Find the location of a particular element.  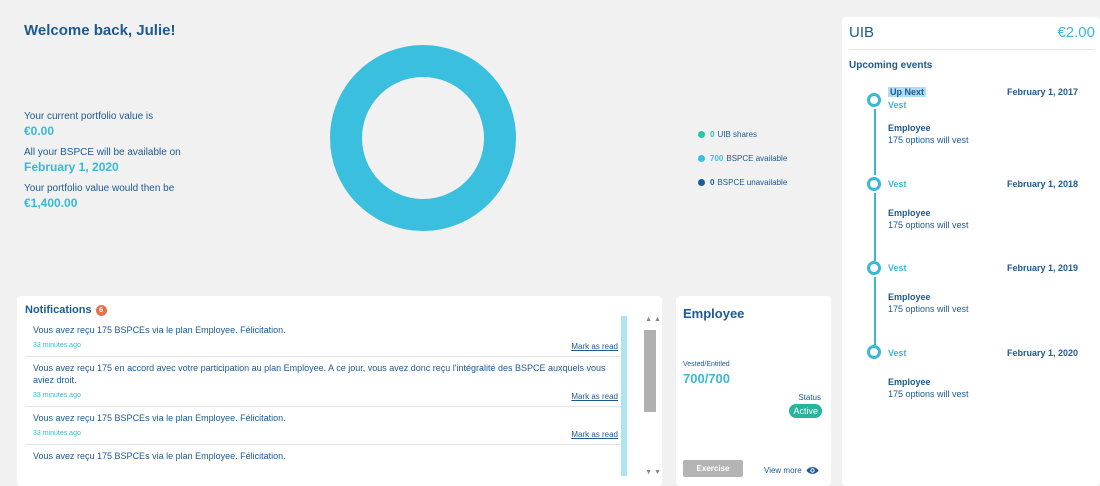

up-next-tag: Up Next is located at coordinates (907, 92).